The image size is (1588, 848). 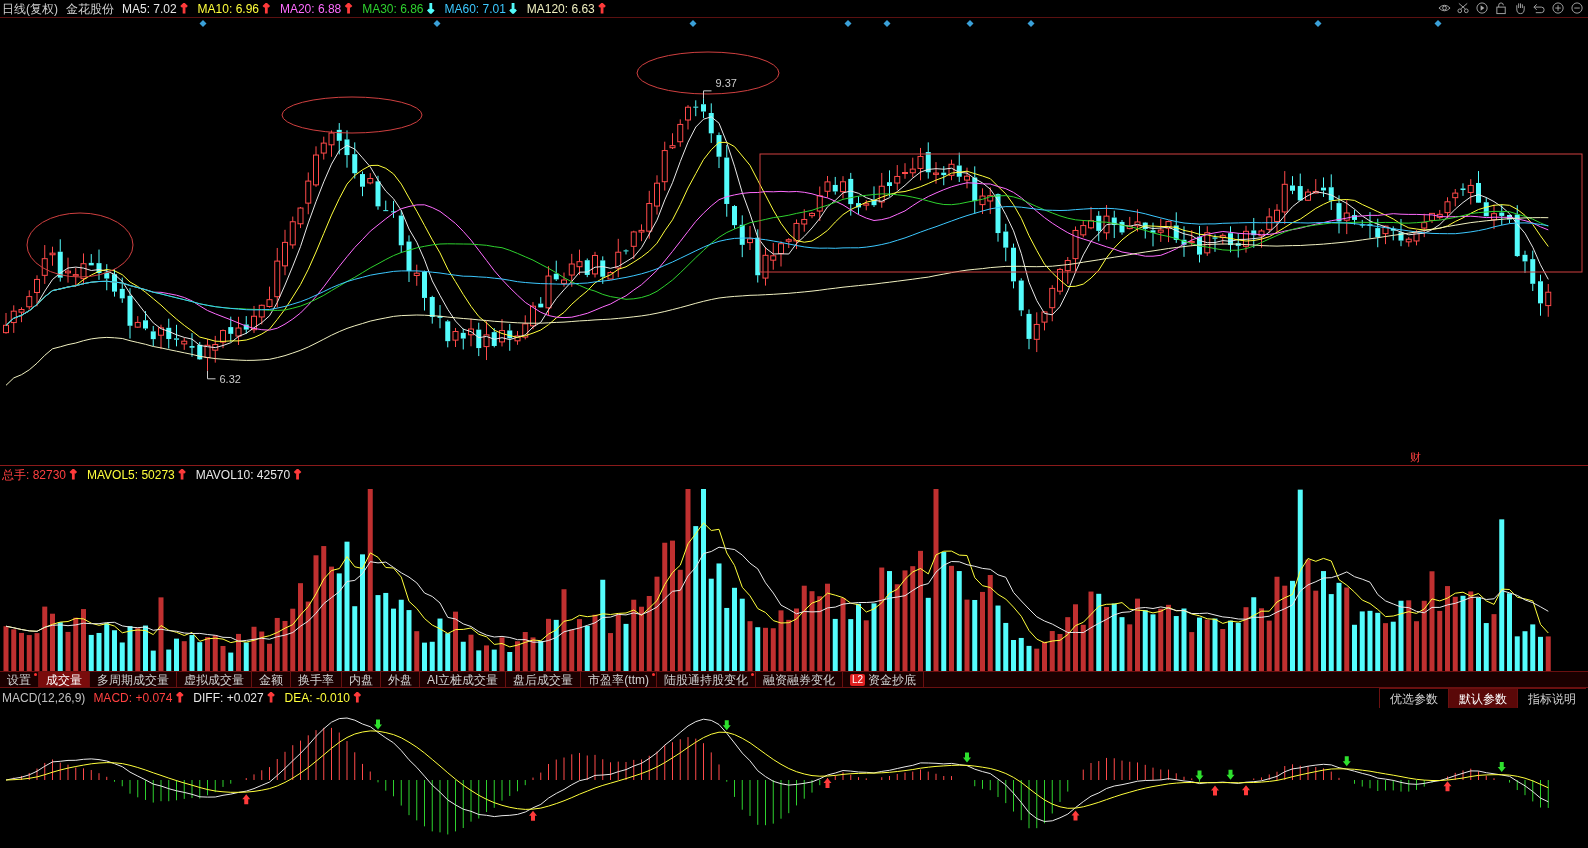 What do you see at coordinates (228, 9) in the screenshot?
I see `indicator-value: MA10: 6.96` at bounding box center [228, 9].